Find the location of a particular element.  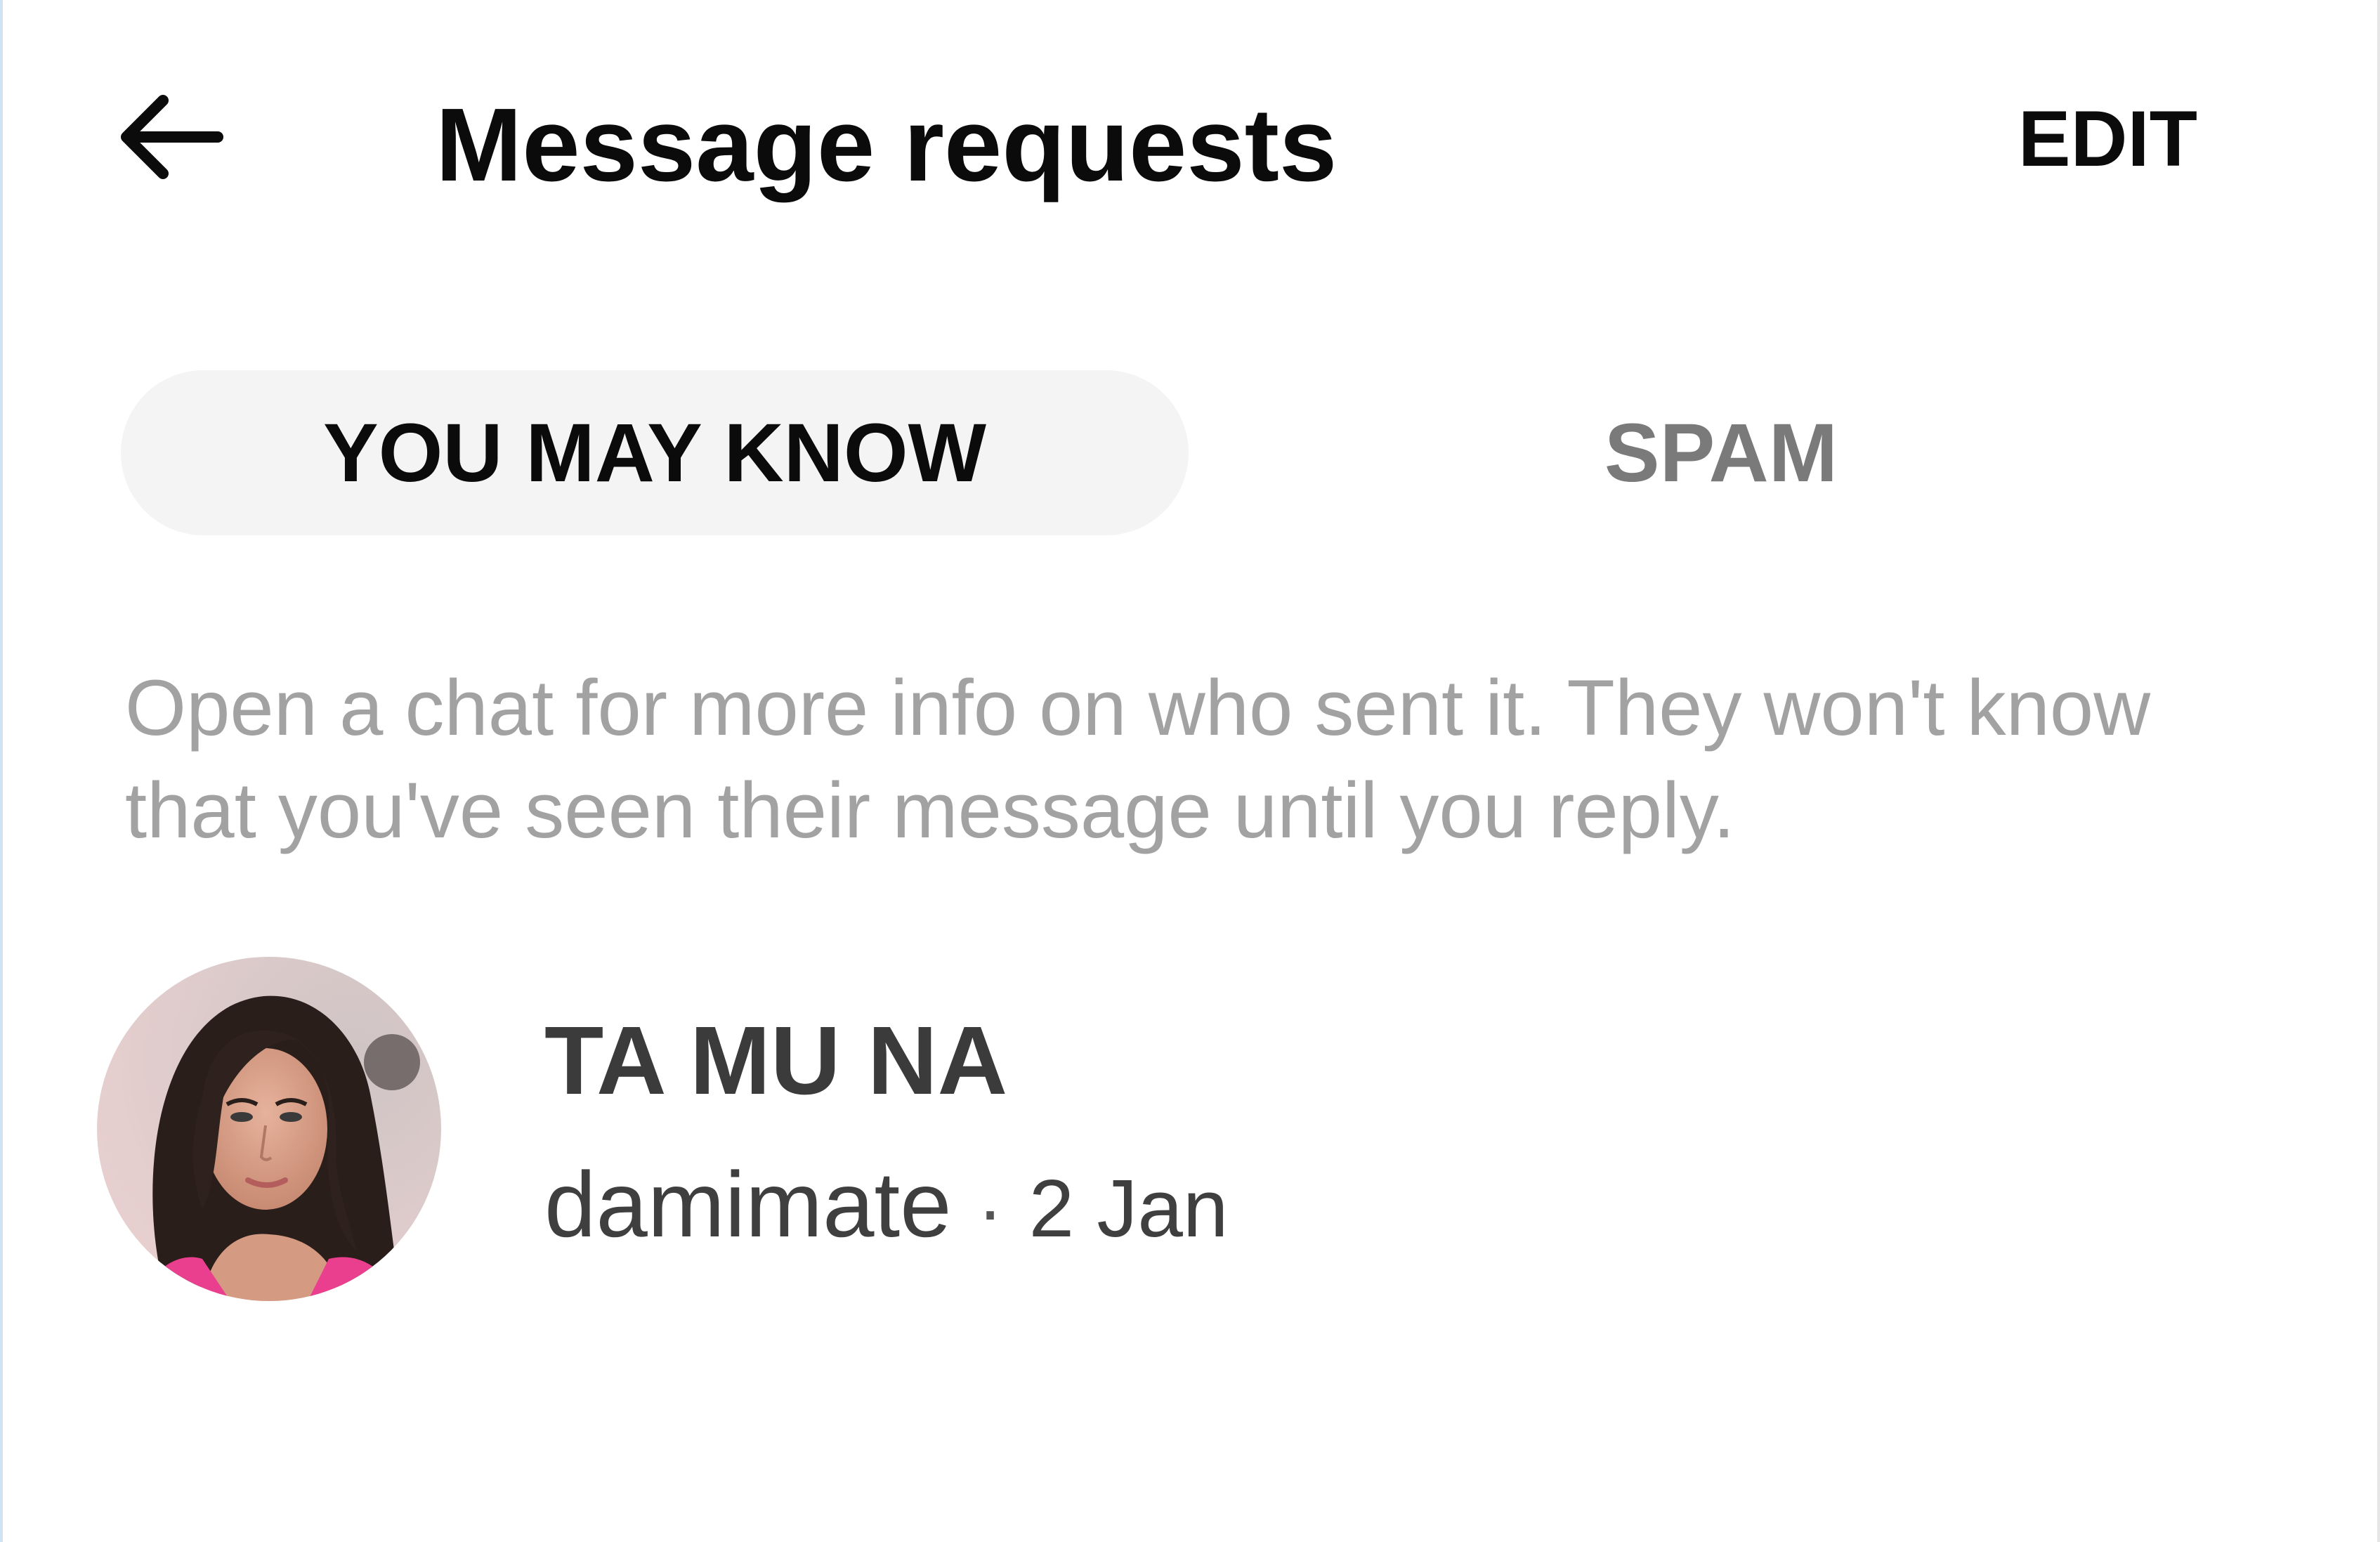

message-date: 2 Jan is located at coordinates (1128, 1208).